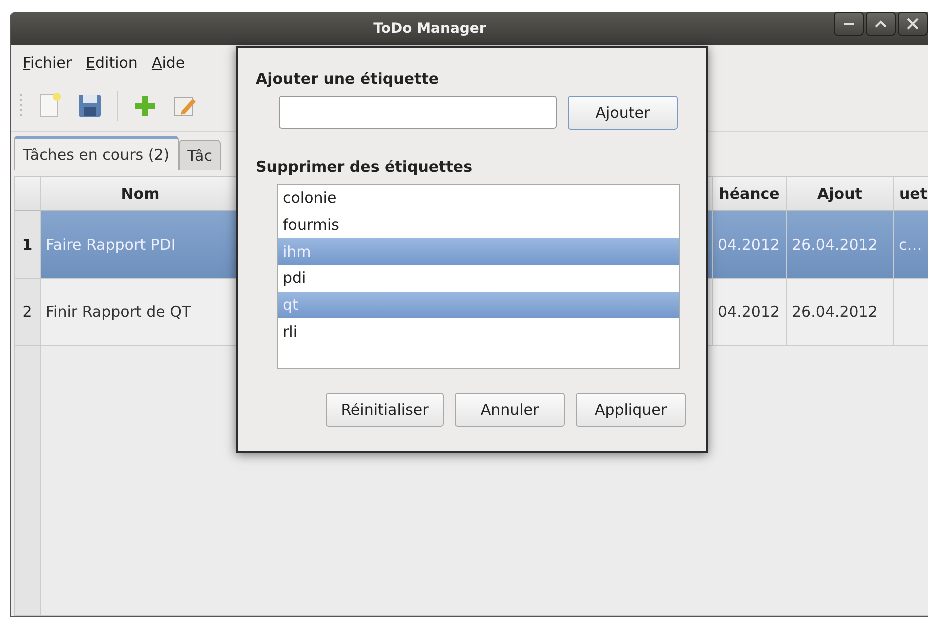 Image resolution: width=928 pixels, height=619 pixels. Describe the element at coordinates (623, 113) in the screenshot. I see `add-button: Ajouter` at that location.